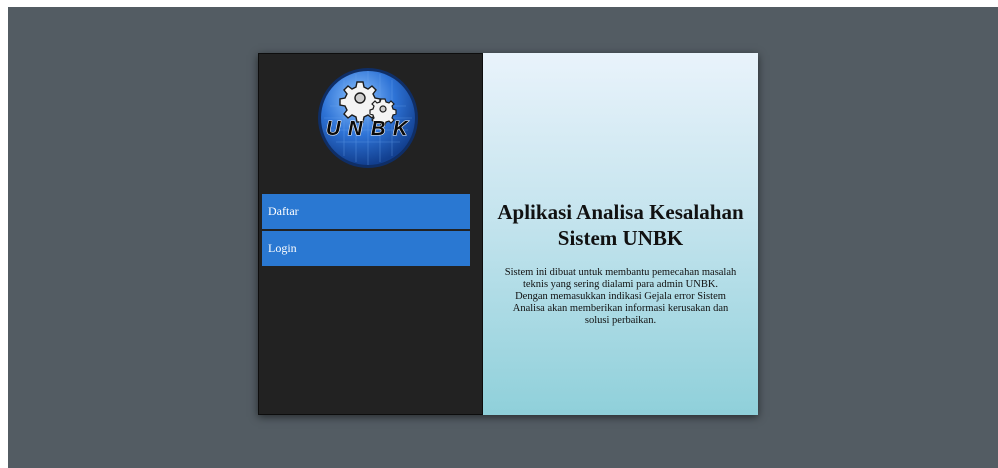 The height and width of the screenshot is (468, 998). I want to click on unbk-logo-icon: U N B K, so click(368, 118).